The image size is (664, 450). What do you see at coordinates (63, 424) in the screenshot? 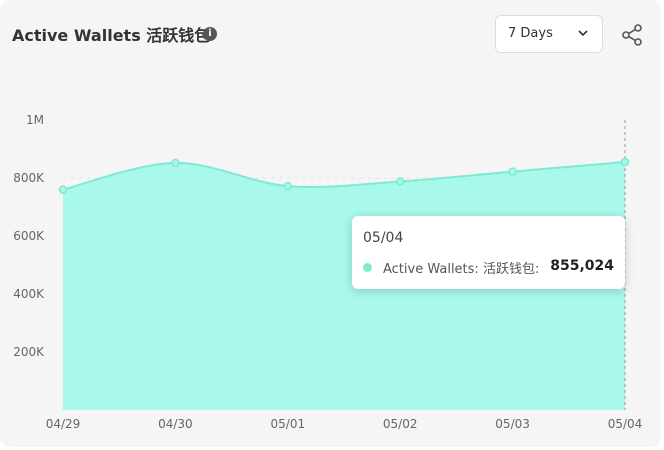
I see `x-tick-label: 04/29` at bounding box center [63, 424].